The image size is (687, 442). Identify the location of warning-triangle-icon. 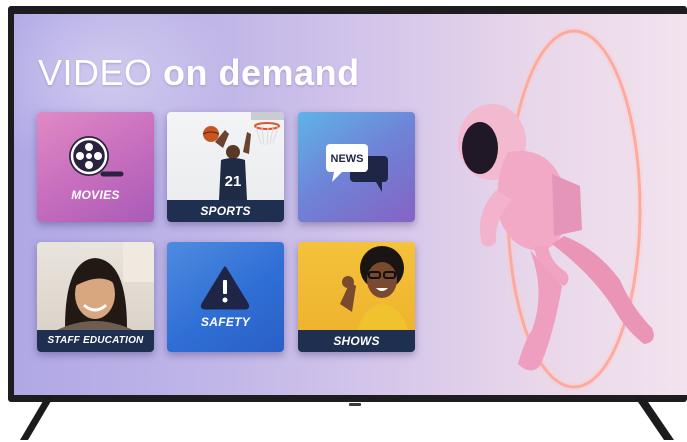
(225, 288).